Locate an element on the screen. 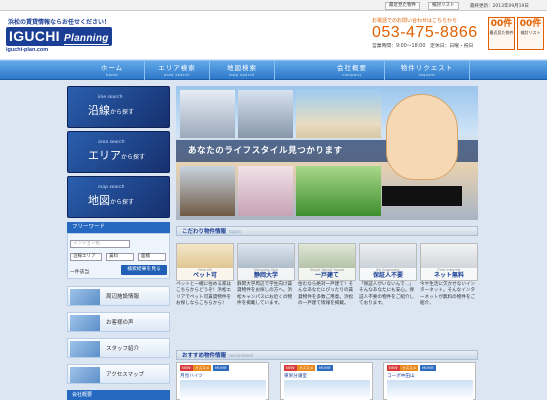 Image resolution: width=547 pixels, height=400 pixels. line-area-select: 沿線エリア is located at coordinates (86, 257).